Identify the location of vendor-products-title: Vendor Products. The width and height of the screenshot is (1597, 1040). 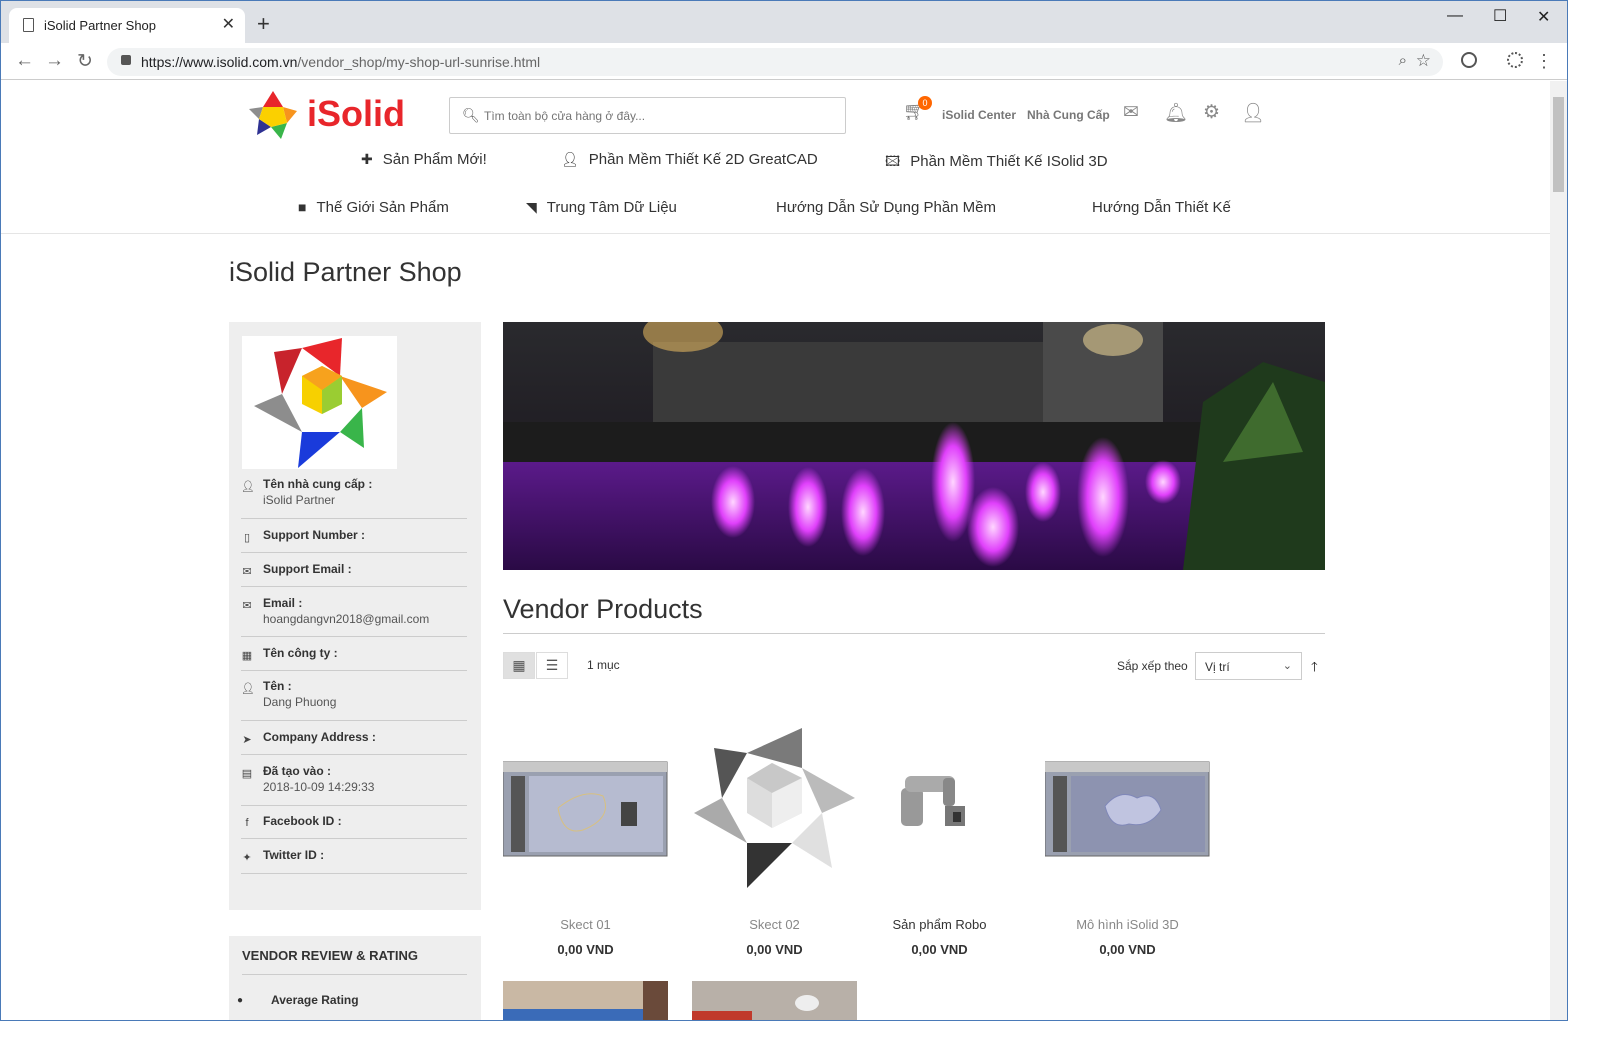
(603, 609).